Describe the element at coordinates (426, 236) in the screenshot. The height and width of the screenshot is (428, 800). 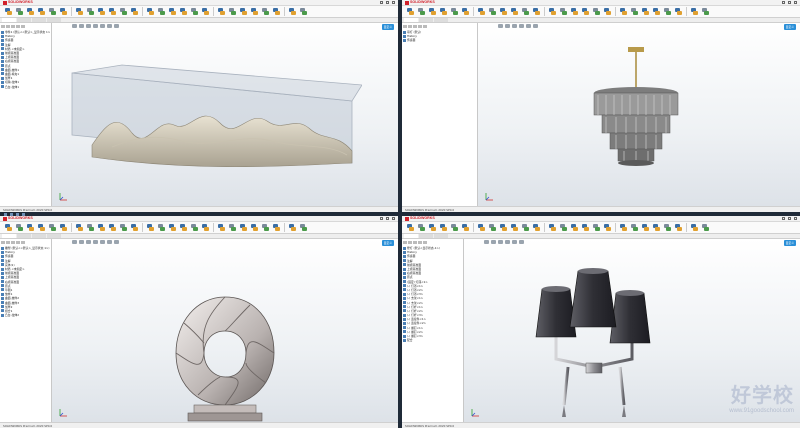
I see `tab-layout` at that location.